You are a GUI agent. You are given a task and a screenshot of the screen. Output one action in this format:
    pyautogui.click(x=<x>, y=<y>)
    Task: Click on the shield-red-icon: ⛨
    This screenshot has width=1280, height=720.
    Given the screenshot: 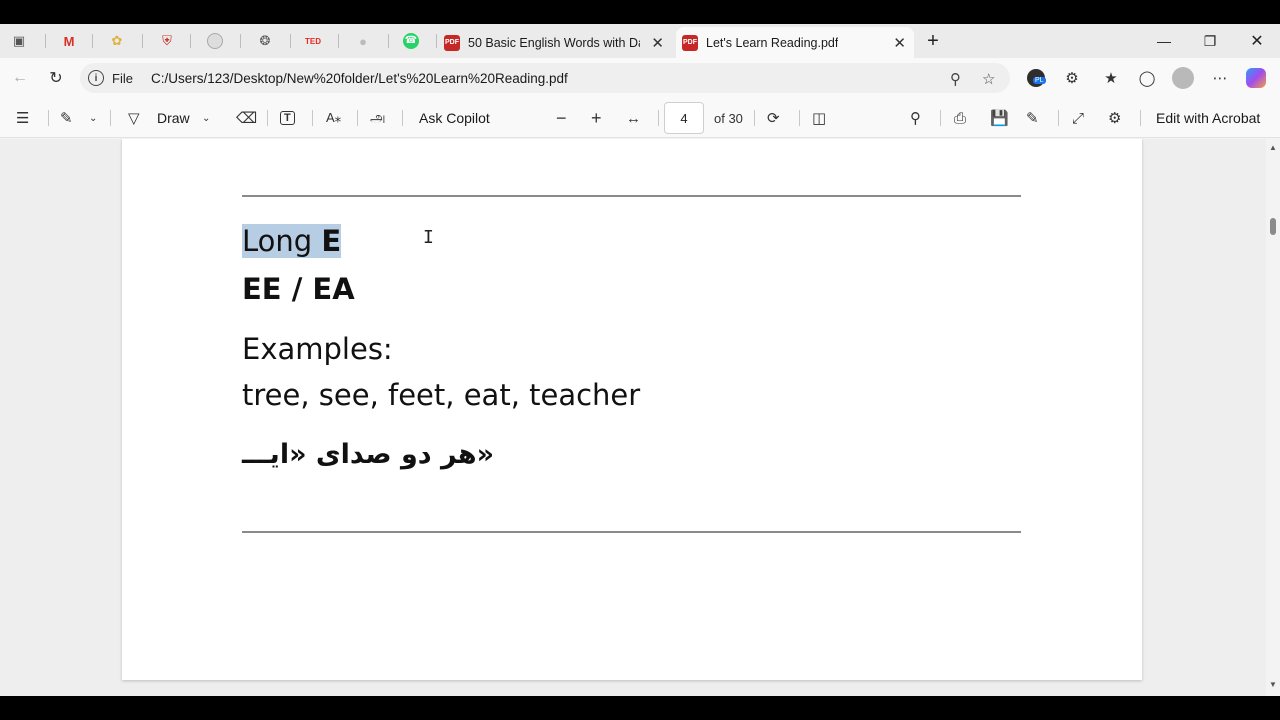 What is the action you would take?
    pyautogui.click(x=167, y=41)
    